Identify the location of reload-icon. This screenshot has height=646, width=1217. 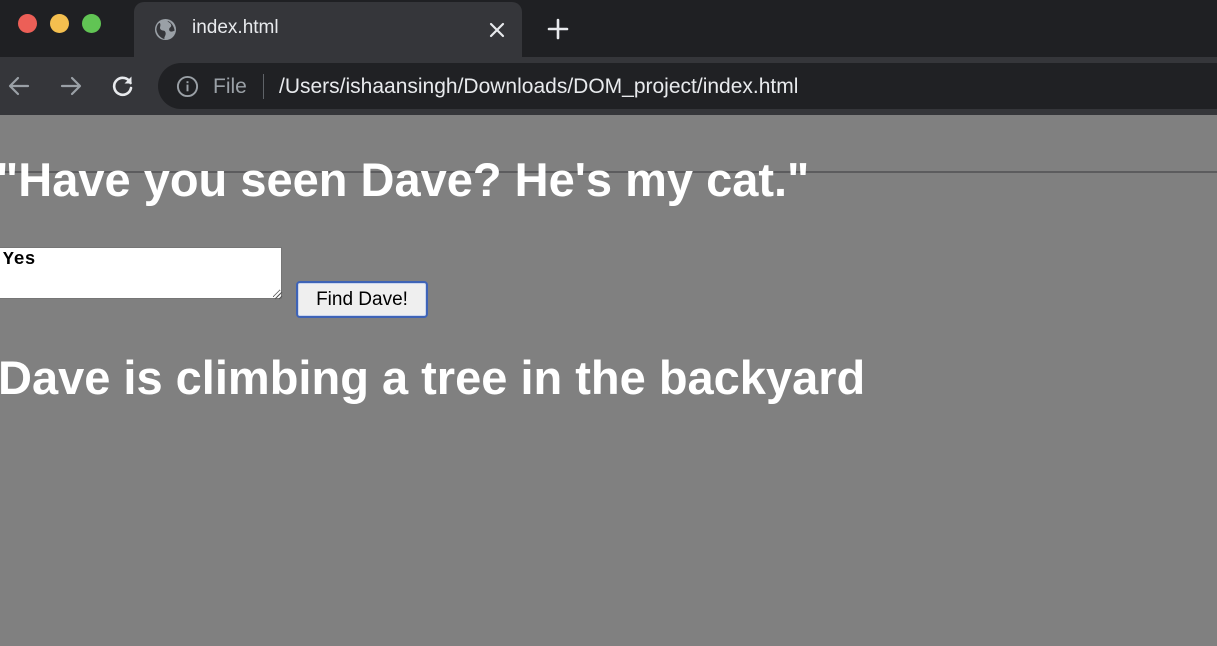
(123, 86).